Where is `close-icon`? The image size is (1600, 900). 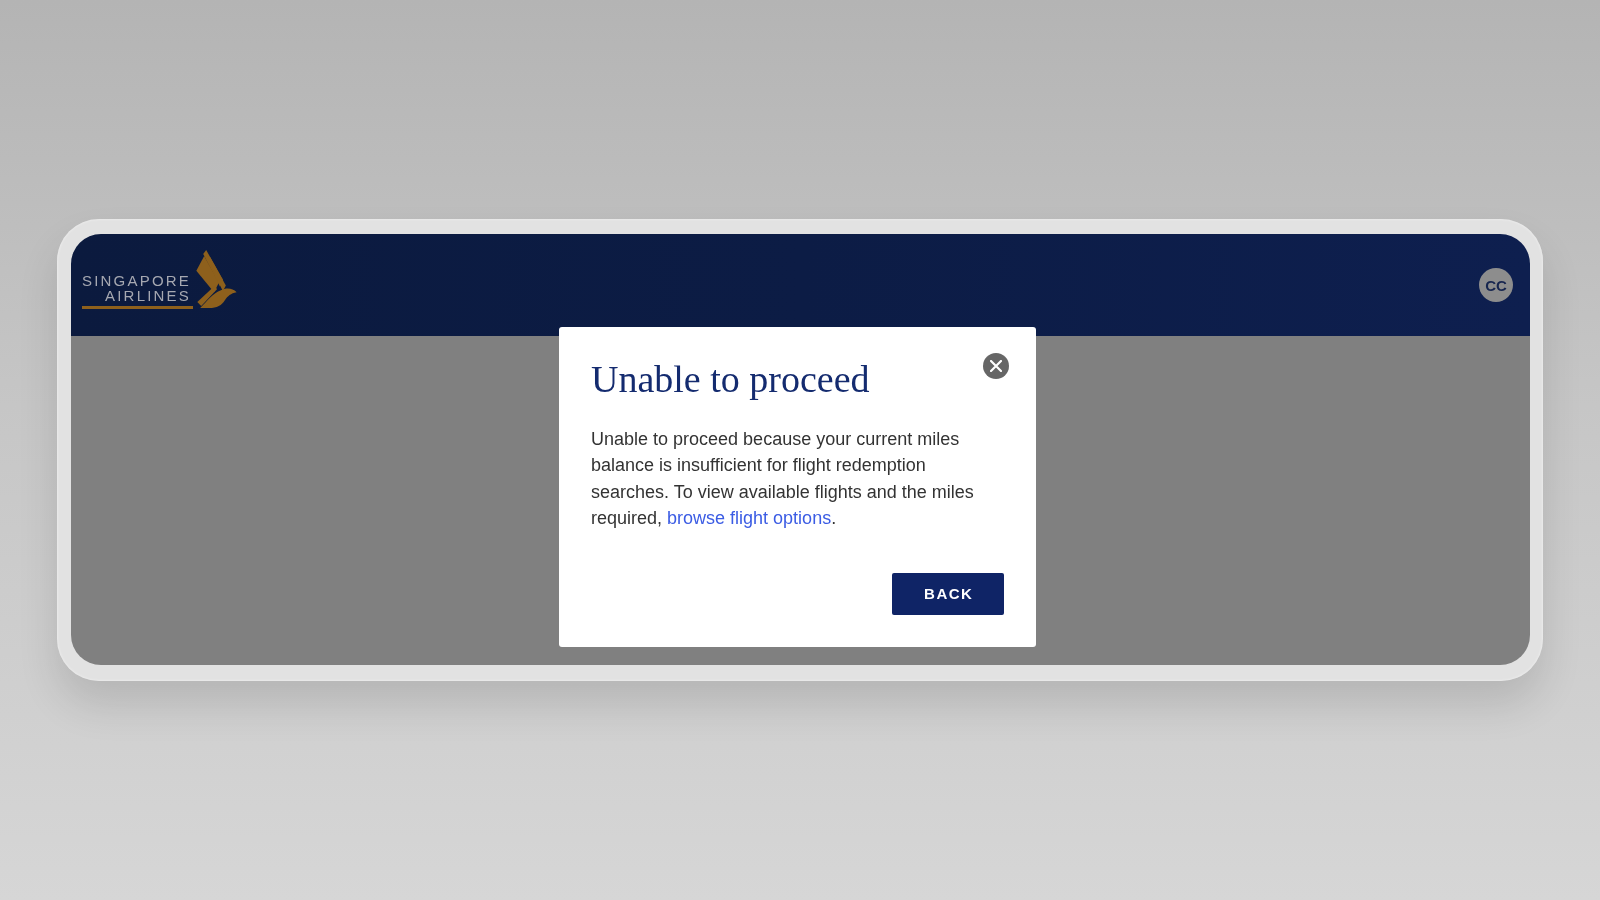 close-icon is located at coordinates (996, 366).